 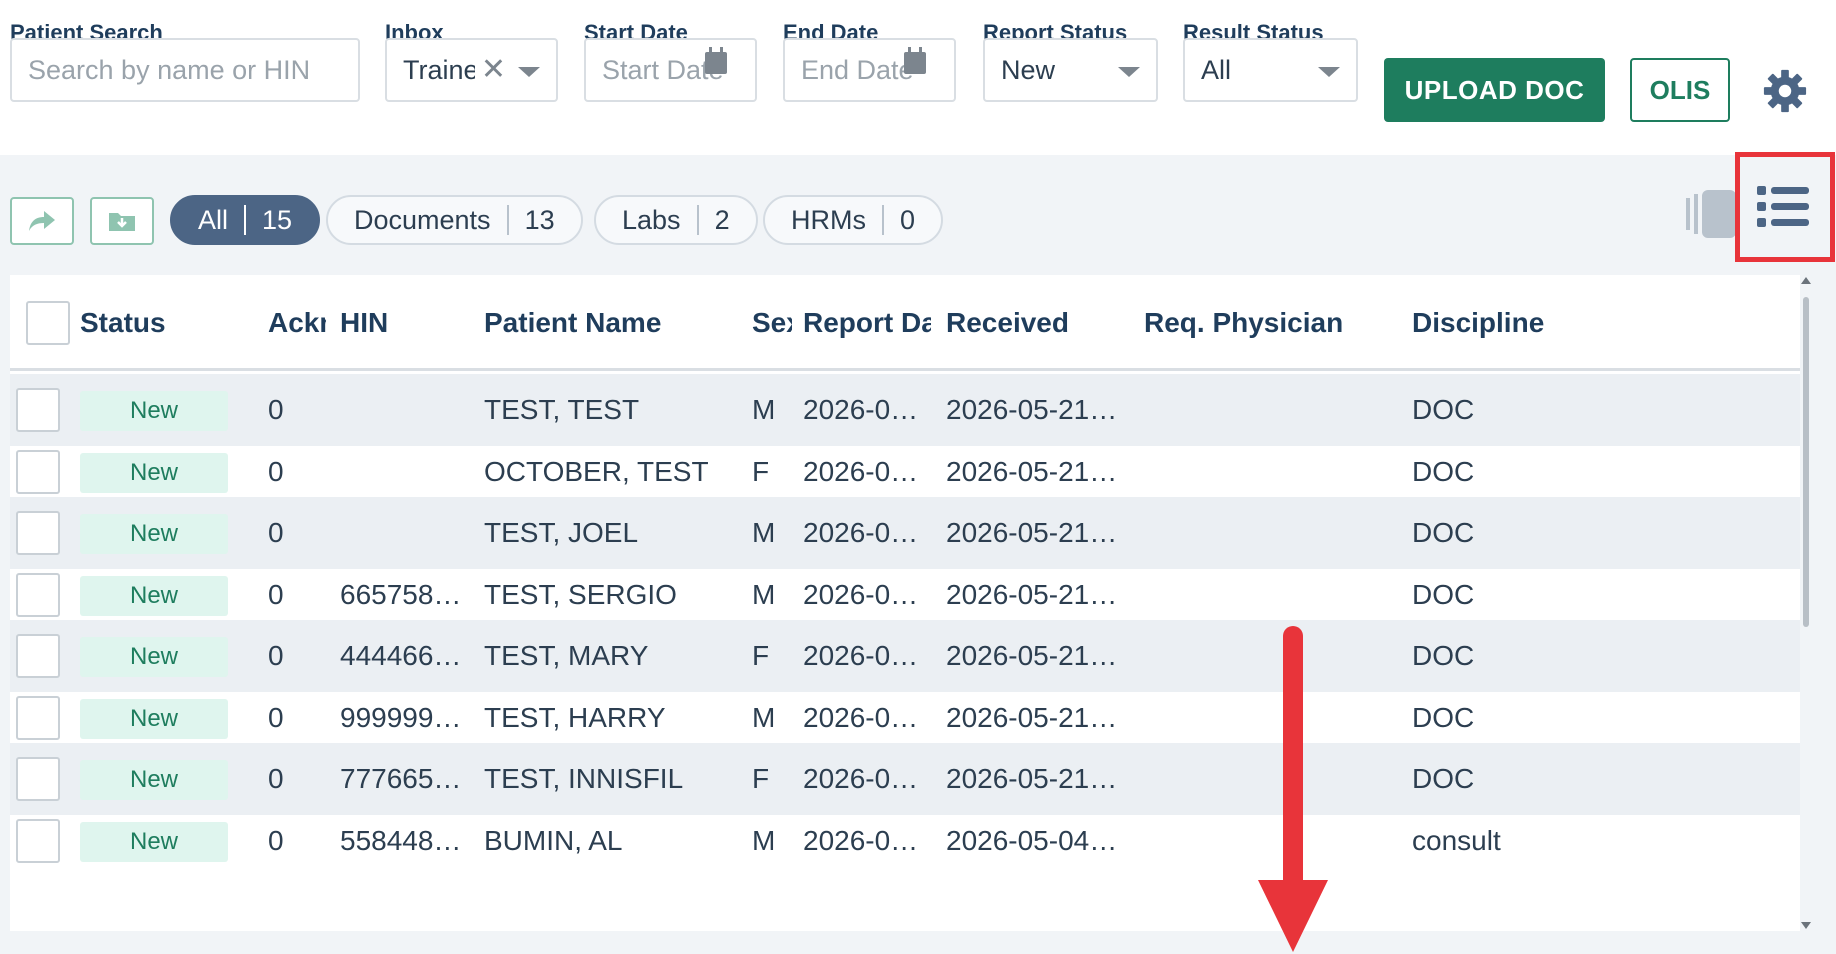 What do you see at coordinates (772, 323) in the screenshot?
I see `col-sex: Sex` at bounding box center [772, 323].